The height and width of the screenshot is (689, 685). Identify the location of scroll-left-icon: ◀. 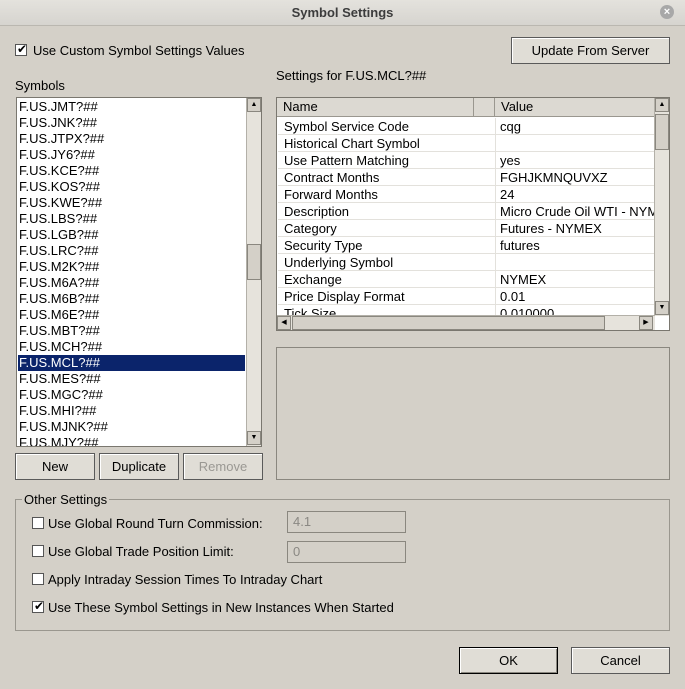
(284, 323).